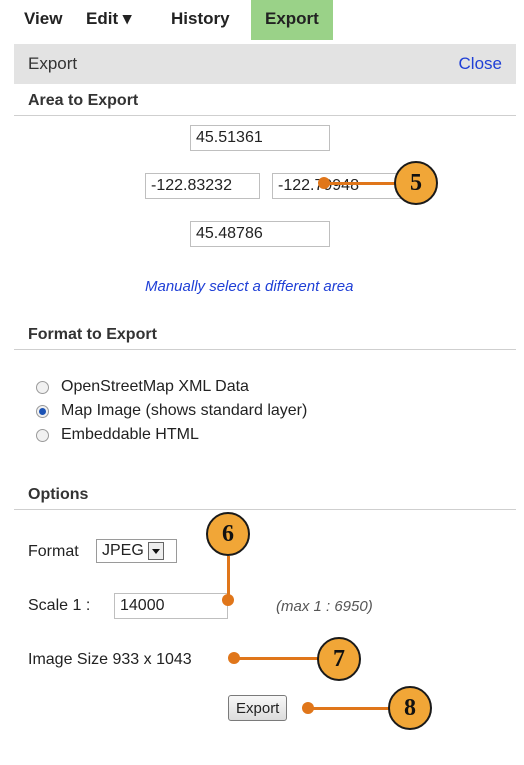  Describe the element at coordinates (42, 411) in the screenshot. I see `radio-button-selected` at that location.